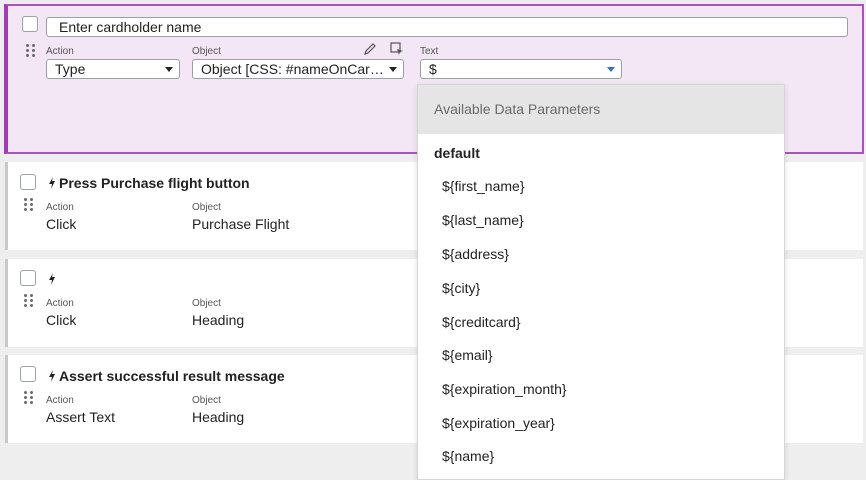 The image size is (866, 480). Describe the element at coordinates (521, 69) in the screenshot. I see `text-parameter-select: $` at that location.